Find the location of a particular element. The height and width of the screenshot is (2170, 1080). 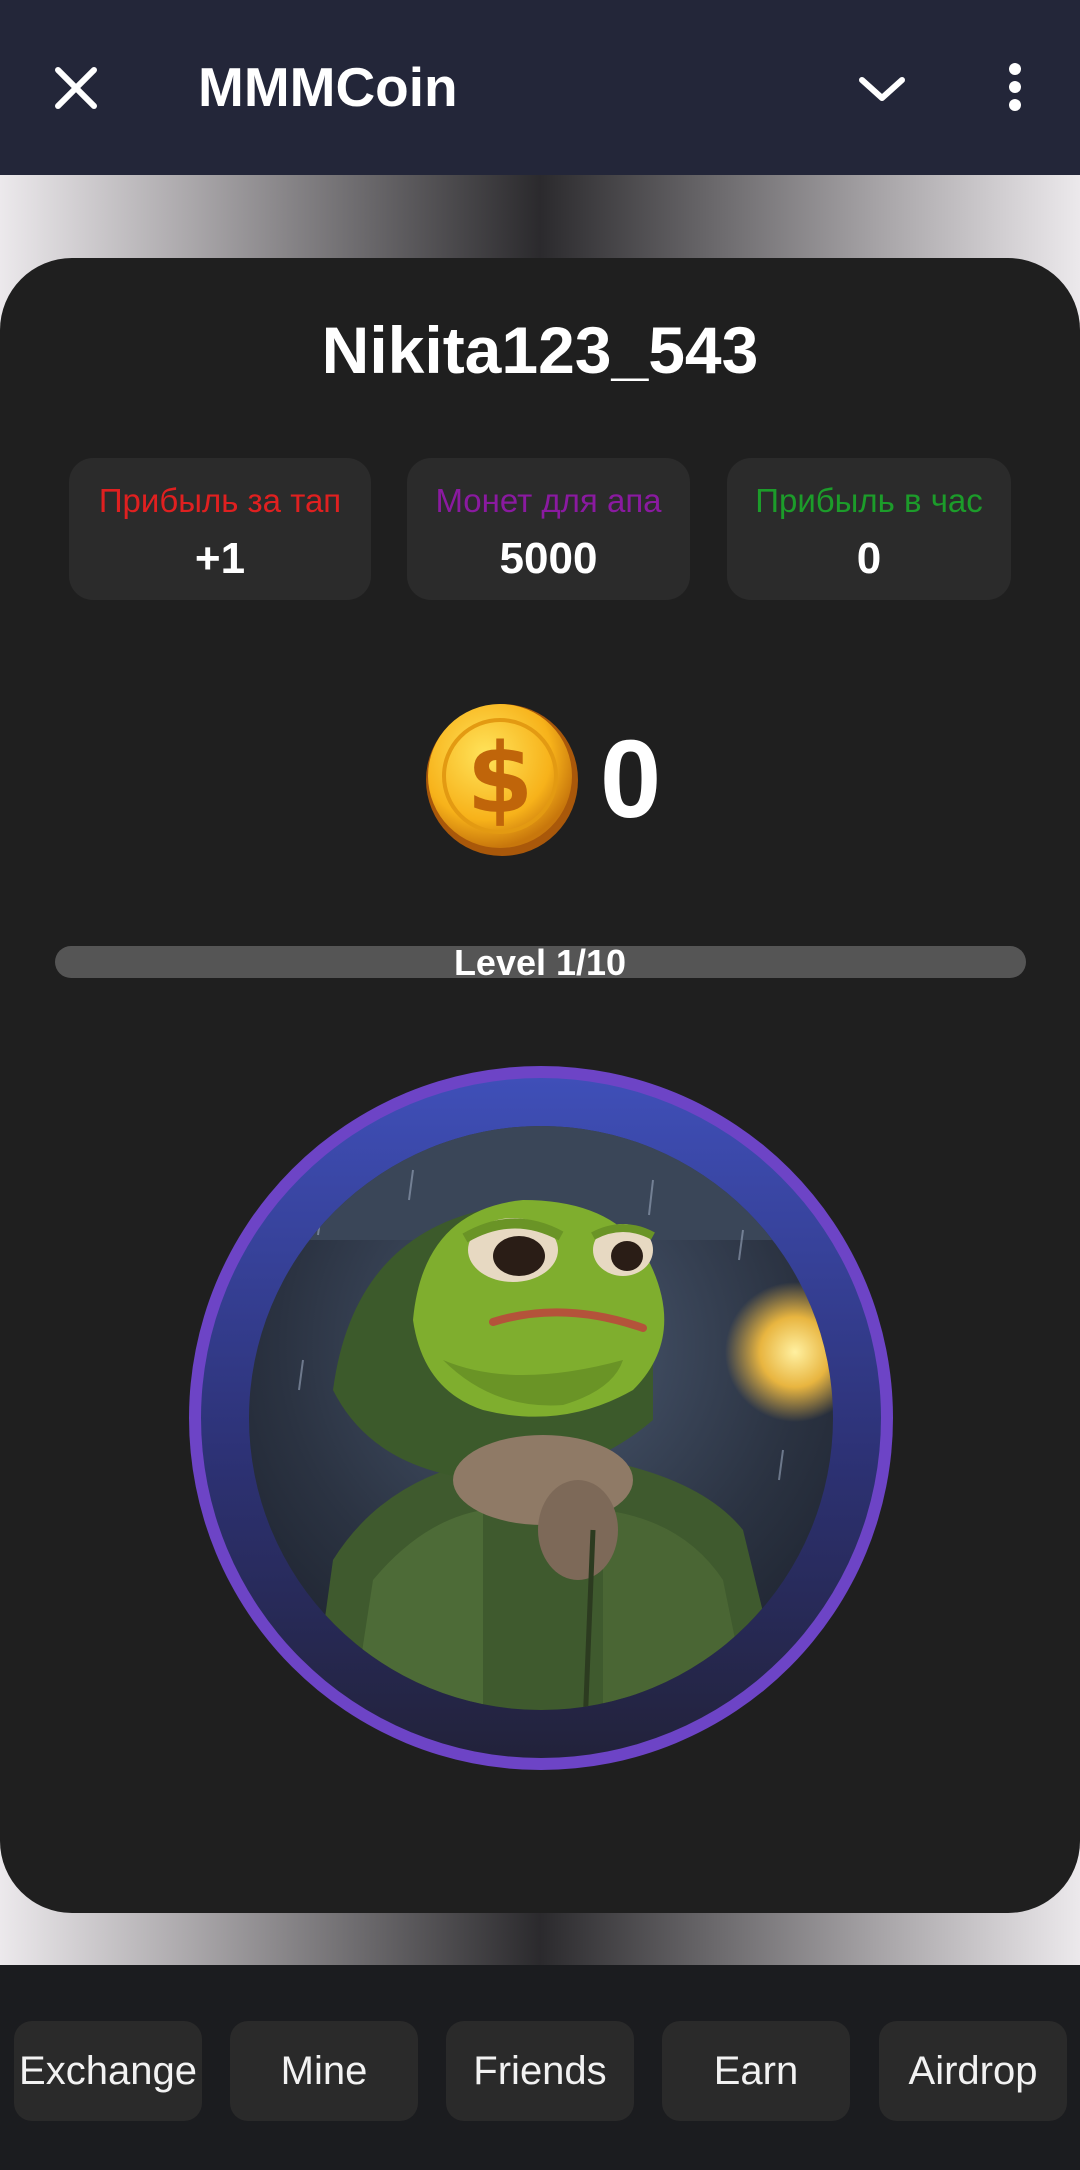

nav-exchange: Exchange is located at coordinates (108, 2071).